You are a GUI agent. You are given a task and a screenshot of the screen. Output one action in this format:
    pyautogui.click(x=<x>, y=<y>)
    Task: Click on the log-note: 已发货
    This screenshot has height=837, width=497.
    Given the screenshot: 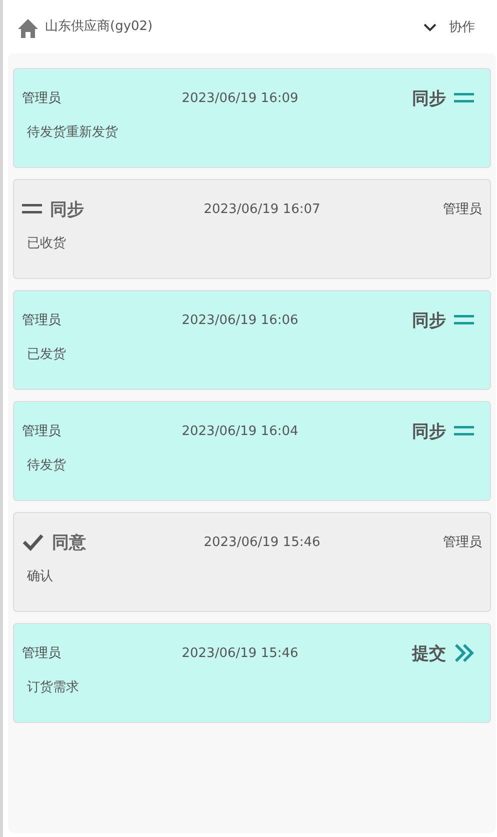 What is the action you would take?
    pyautogui.click(x=46, y=354)
    